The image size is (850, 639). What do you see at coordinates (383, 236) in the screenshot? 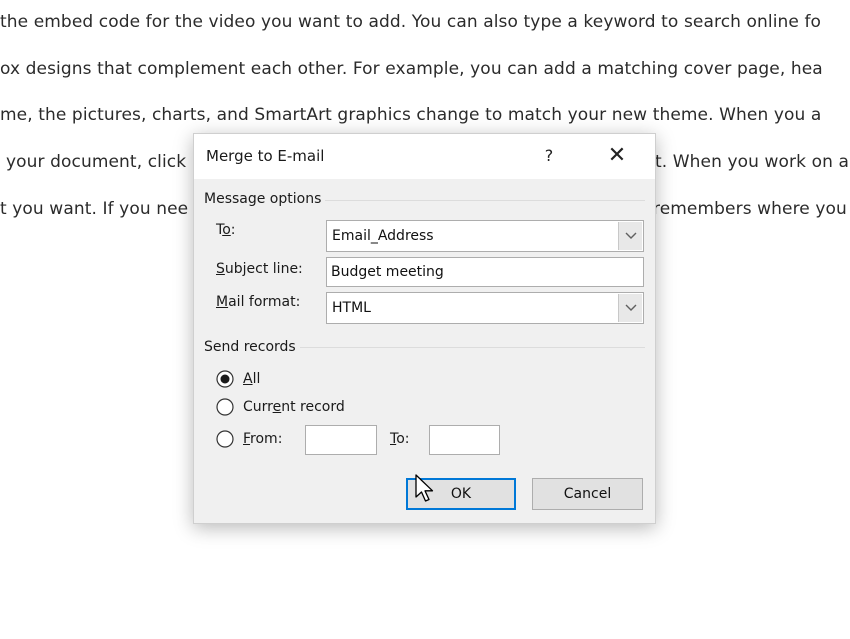
I see `to-combobox-value: Email_Address` at bounding box center [383, 236].